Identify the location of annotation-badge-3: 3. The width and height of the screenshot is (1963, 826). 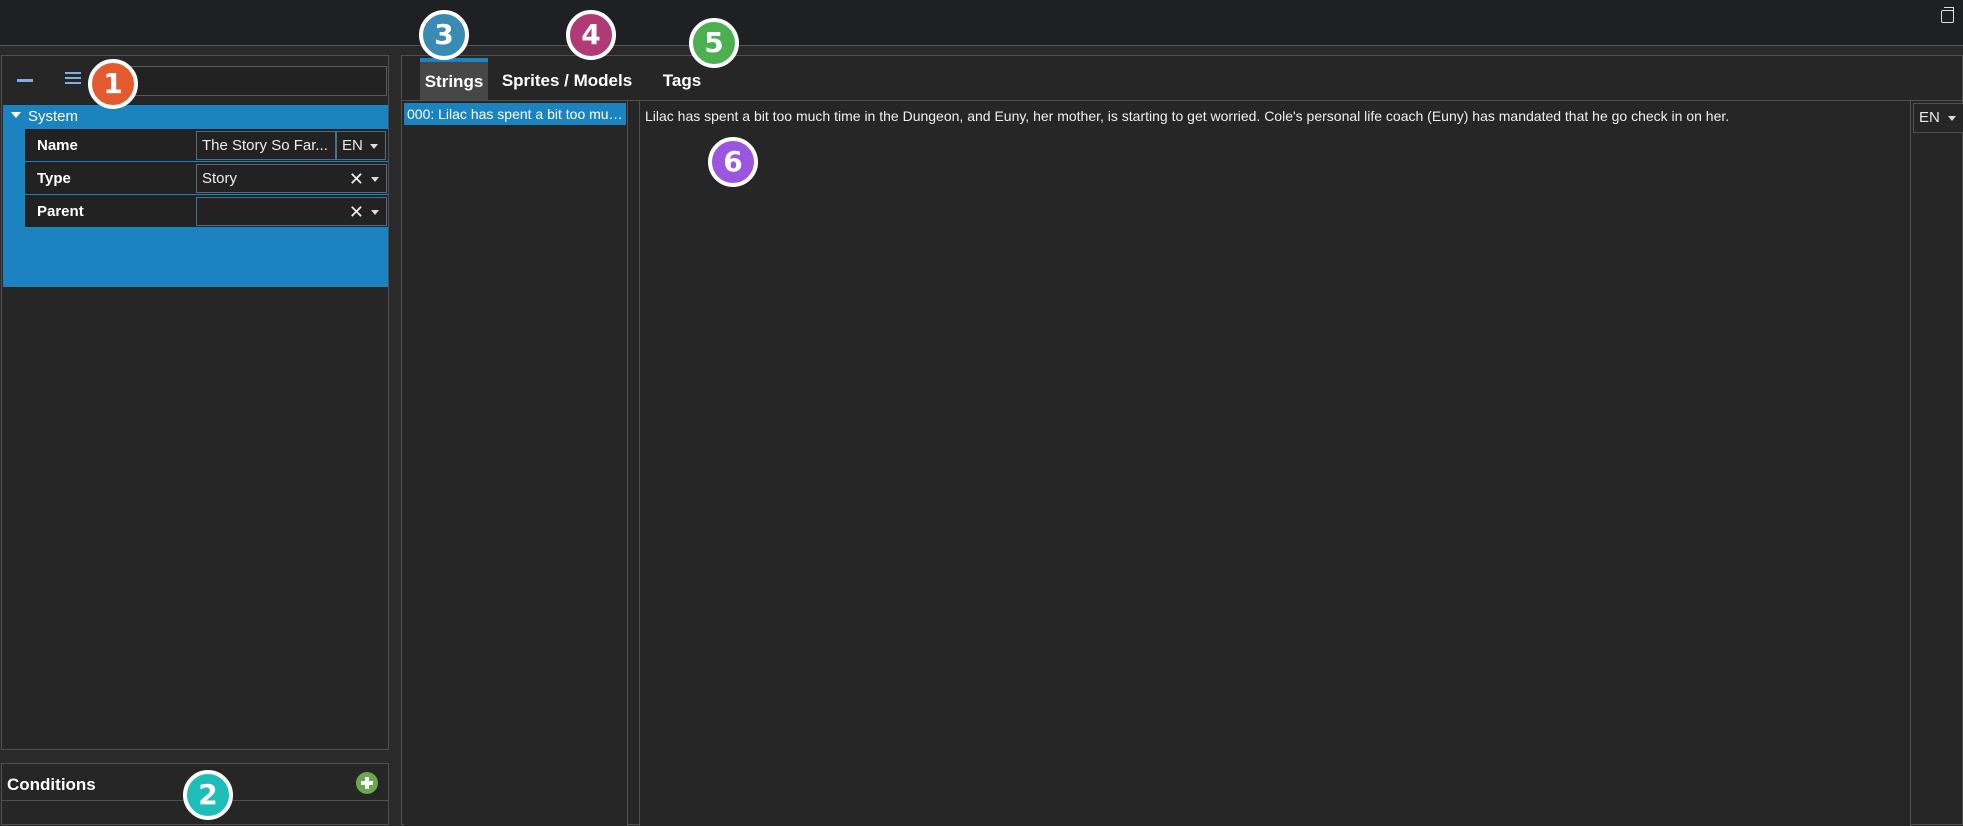
(444, 35).